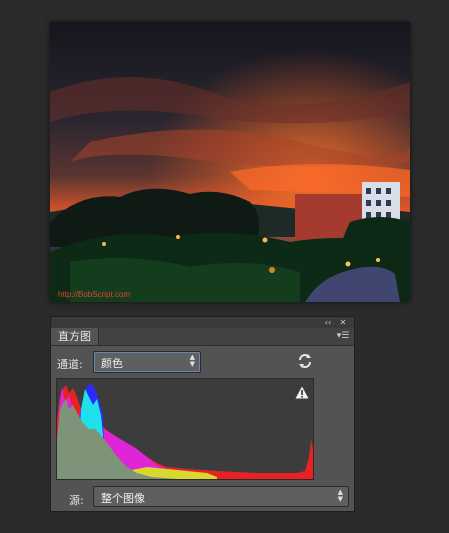 The height and width of the screenshot is (533, 449). I want to click on panel-menu-icon: ▾☰, so click(343, 336).